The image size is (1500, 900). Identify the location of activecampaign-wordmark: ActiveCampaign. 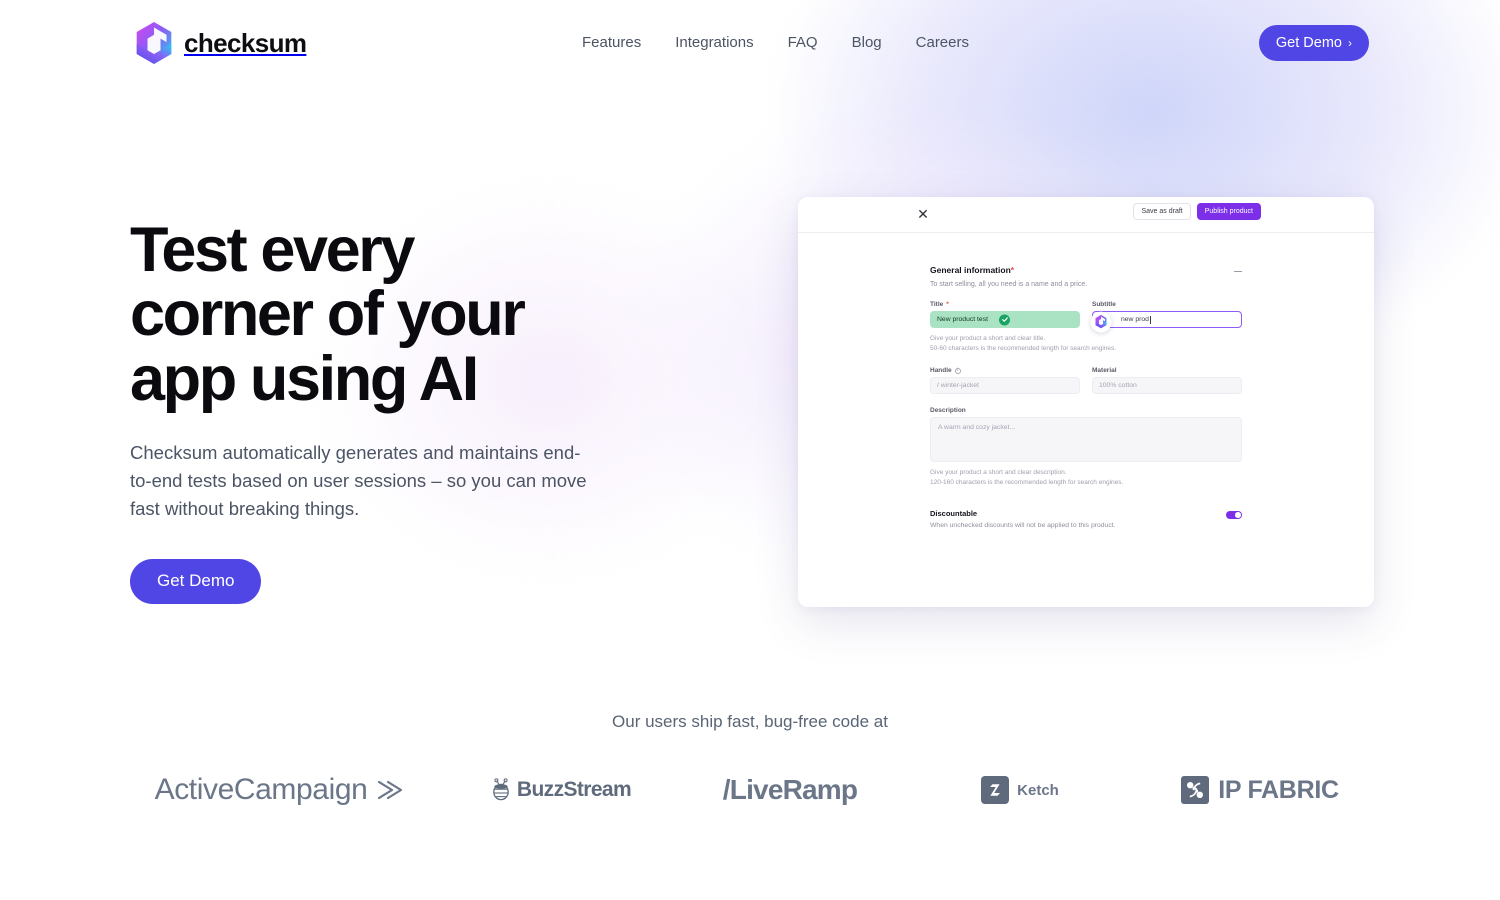
(261, 789).